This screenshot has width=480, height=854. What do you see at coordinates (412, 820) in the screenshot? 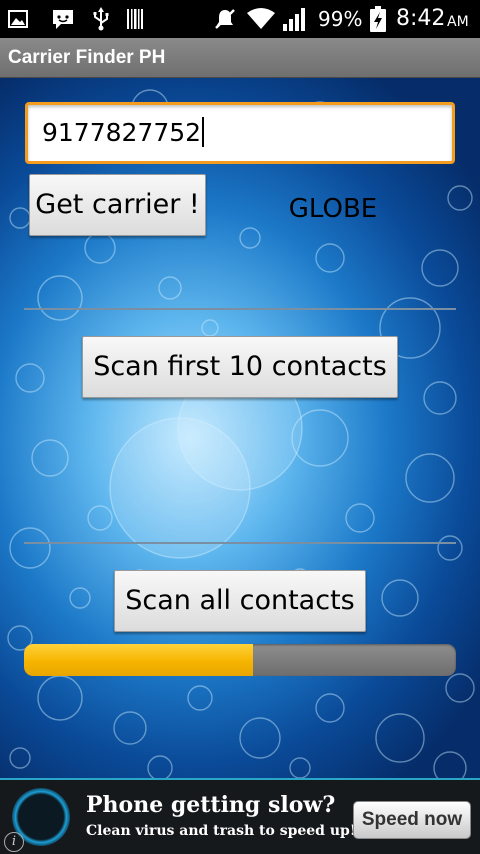
I see `speed-now-button: Speed now` at bounding box center [412, 820].